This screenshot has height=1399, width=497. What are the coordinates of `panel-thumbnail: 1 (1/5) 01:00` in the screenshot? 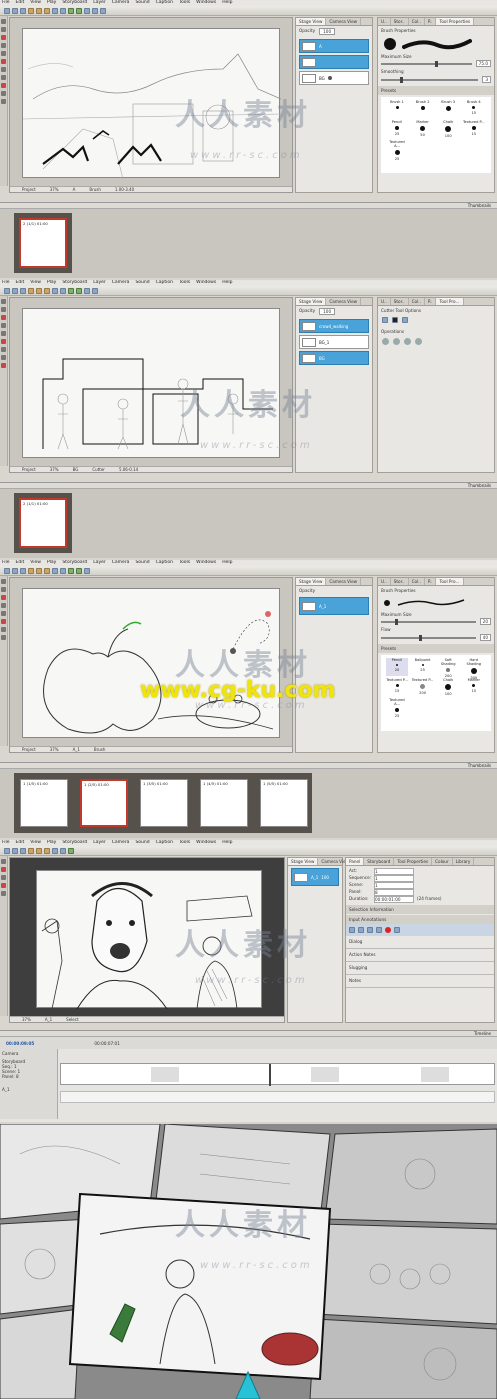 It's located at (44, 803).